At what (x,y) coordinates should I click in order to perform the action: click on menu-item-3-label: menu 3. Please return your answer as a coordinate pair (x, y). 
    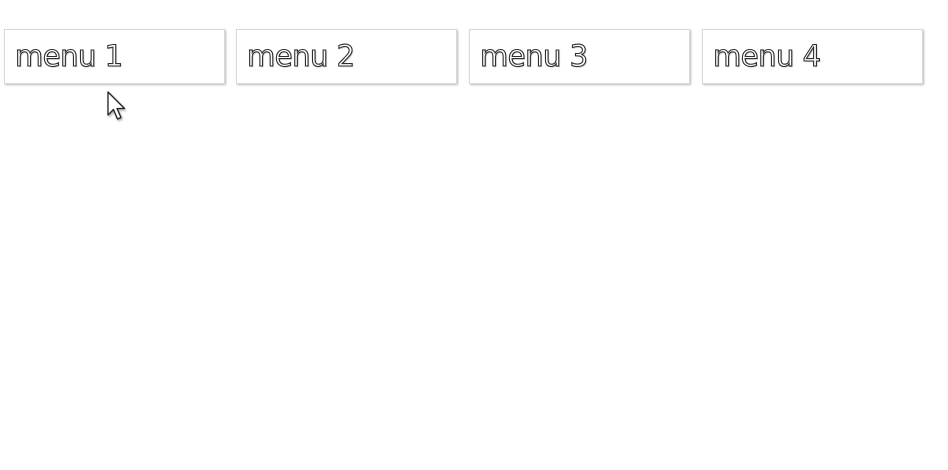
    Looking at the image, I should click on (533, 55).